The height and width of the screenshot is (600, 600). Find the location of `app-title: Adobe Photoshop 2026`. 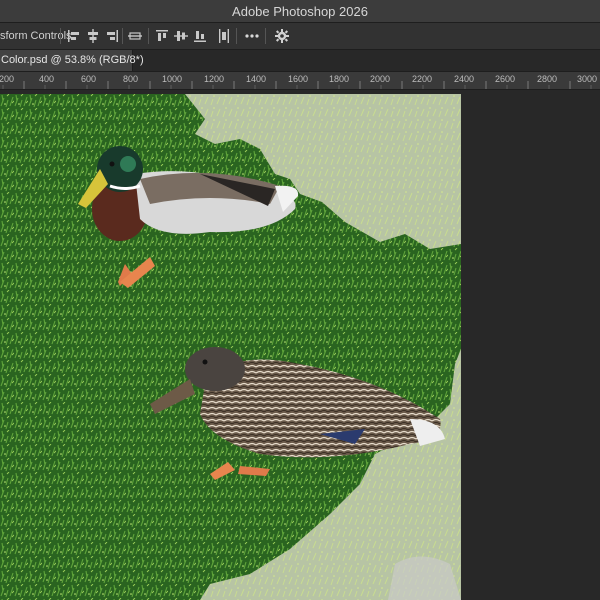

app-title: Adobe Photoshop 2026 is located at coordinates (300, 11).